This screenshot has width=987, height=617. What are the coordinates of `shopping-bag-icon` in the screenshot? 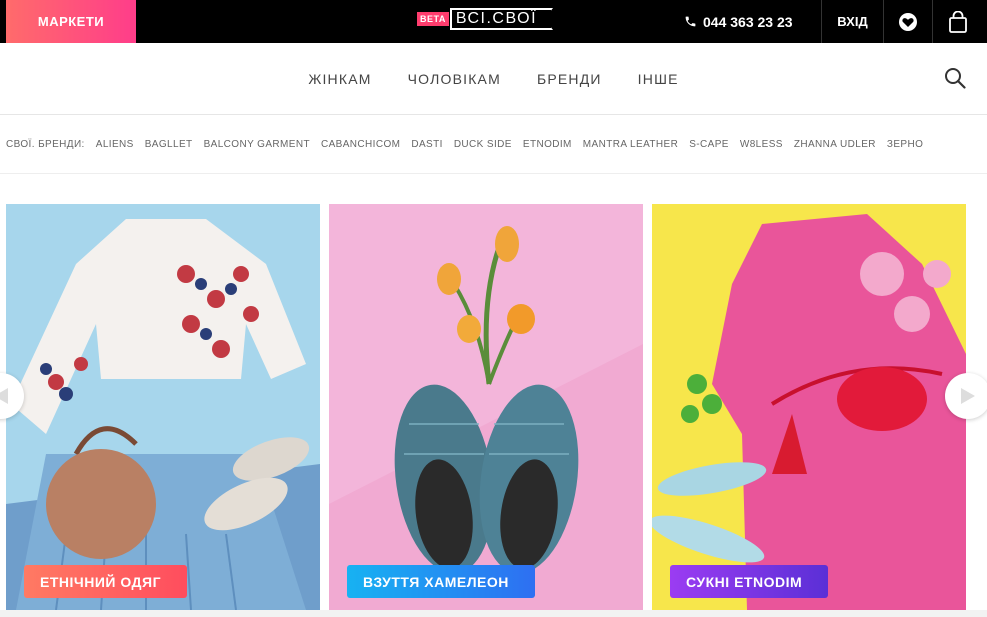 It's located at (958, 21).